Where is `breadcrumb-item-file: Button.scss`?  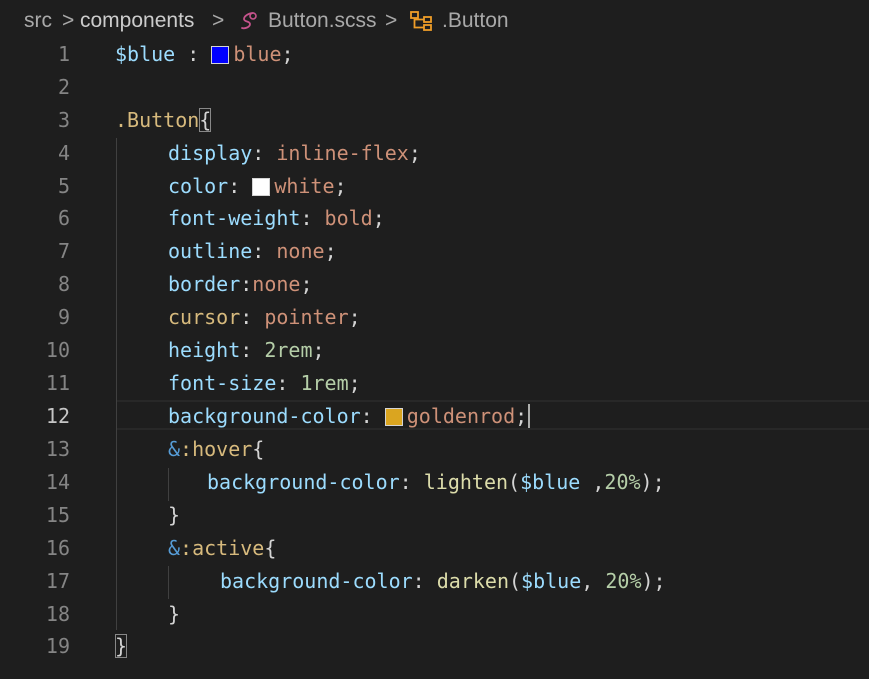
breadcrumb-item-file: Button.scss is located at coordinates (322, 21).